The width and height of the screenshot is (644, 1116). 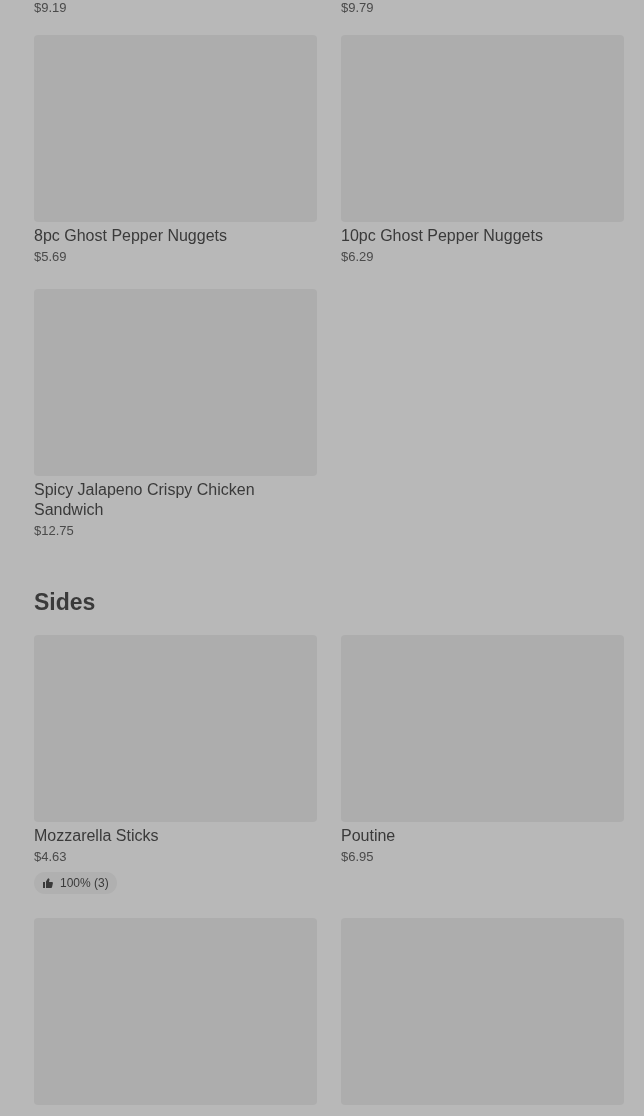 I want to click on item-price: $5.69, so click(x=51, y=257).